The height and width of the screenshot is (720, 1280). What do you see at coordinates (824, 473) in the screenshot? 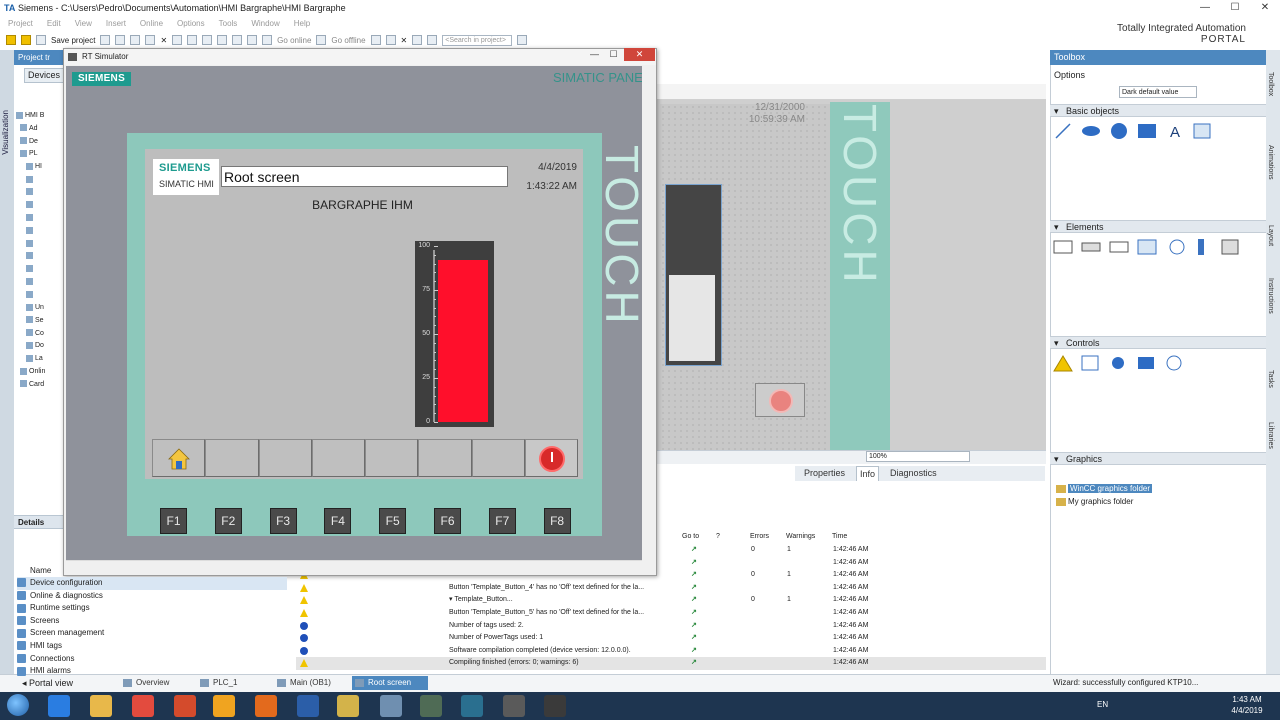
I see `tab-properties: Properties` at bounding box center [824, 473].